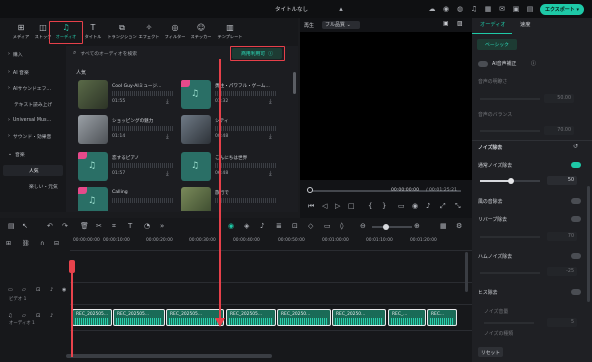  What do you see at coordinates (443, 206) in the screenshot?
I see `fullscreen-icon: ⤢` at bounding box center [443, 206].